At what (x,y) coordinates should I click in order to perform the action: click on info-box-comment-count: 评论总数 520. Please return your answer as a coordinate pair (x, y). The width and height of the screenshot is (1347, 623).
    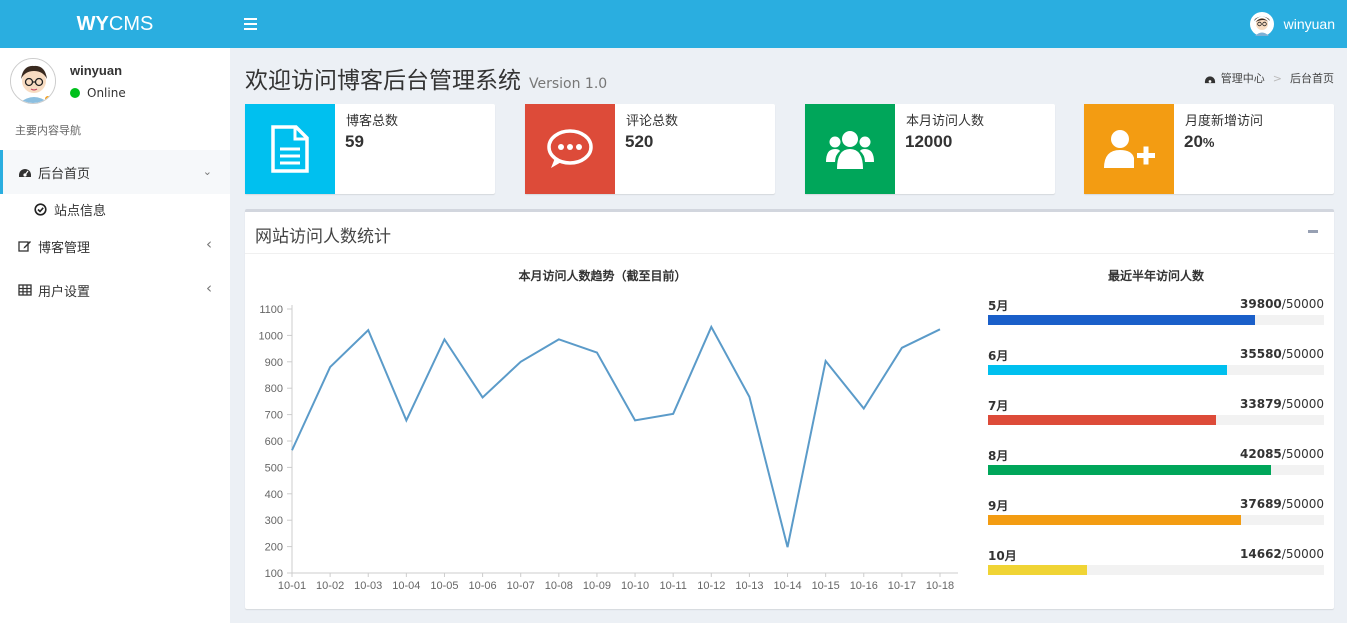
    Looking at the image, I should click on (650, 149).